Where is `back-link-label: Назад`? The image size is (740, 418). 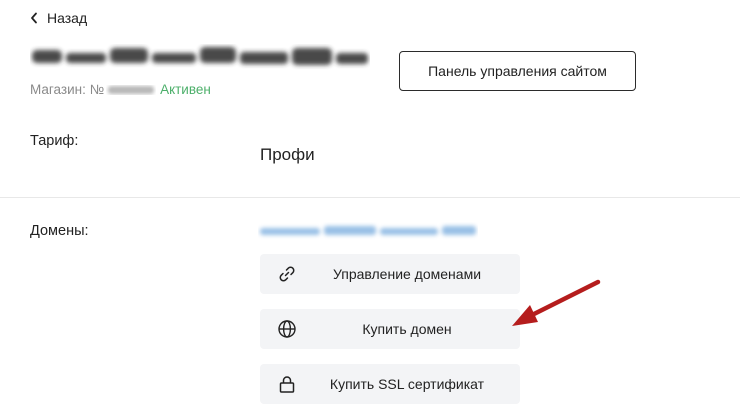
back-link-label: Назад is located at coordinates (67, 18).